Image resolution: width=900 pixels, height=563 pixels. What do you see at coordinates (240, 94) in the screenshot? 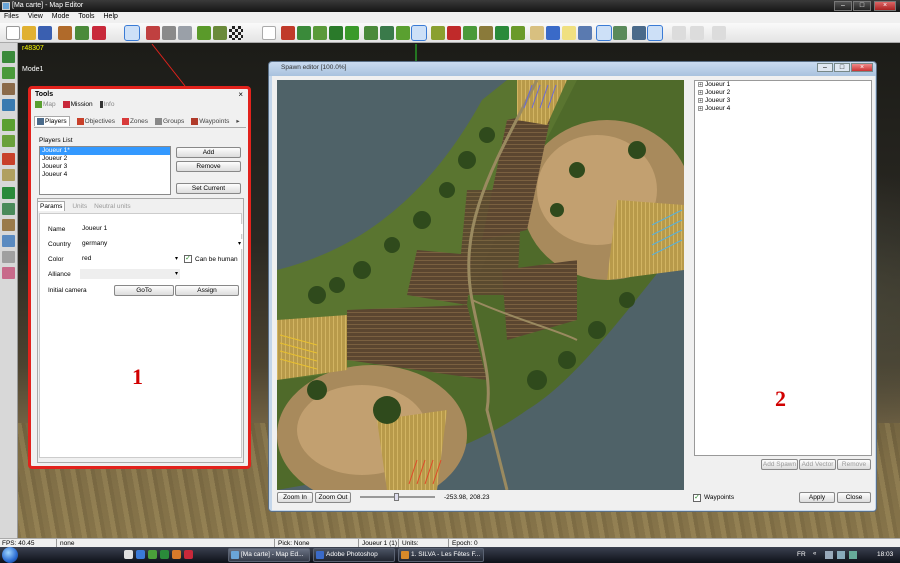
I see `tools-panel-close-icon: ×` at bounding box center [240, 94].